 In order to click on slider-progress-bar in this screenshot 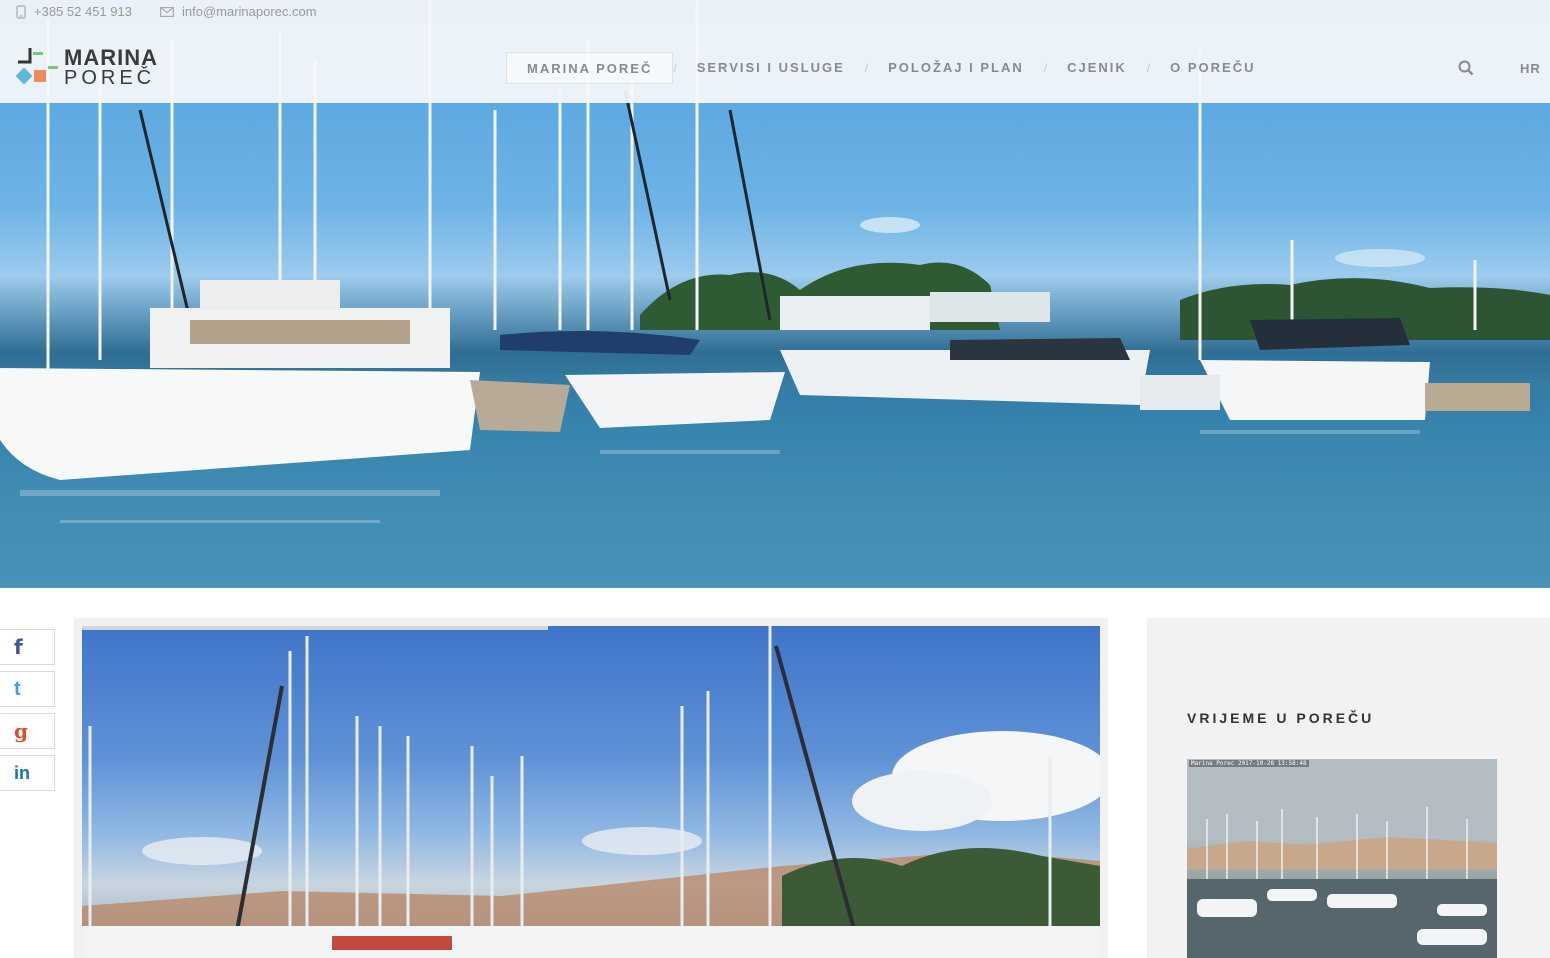, I will do `click(315, 628)`.